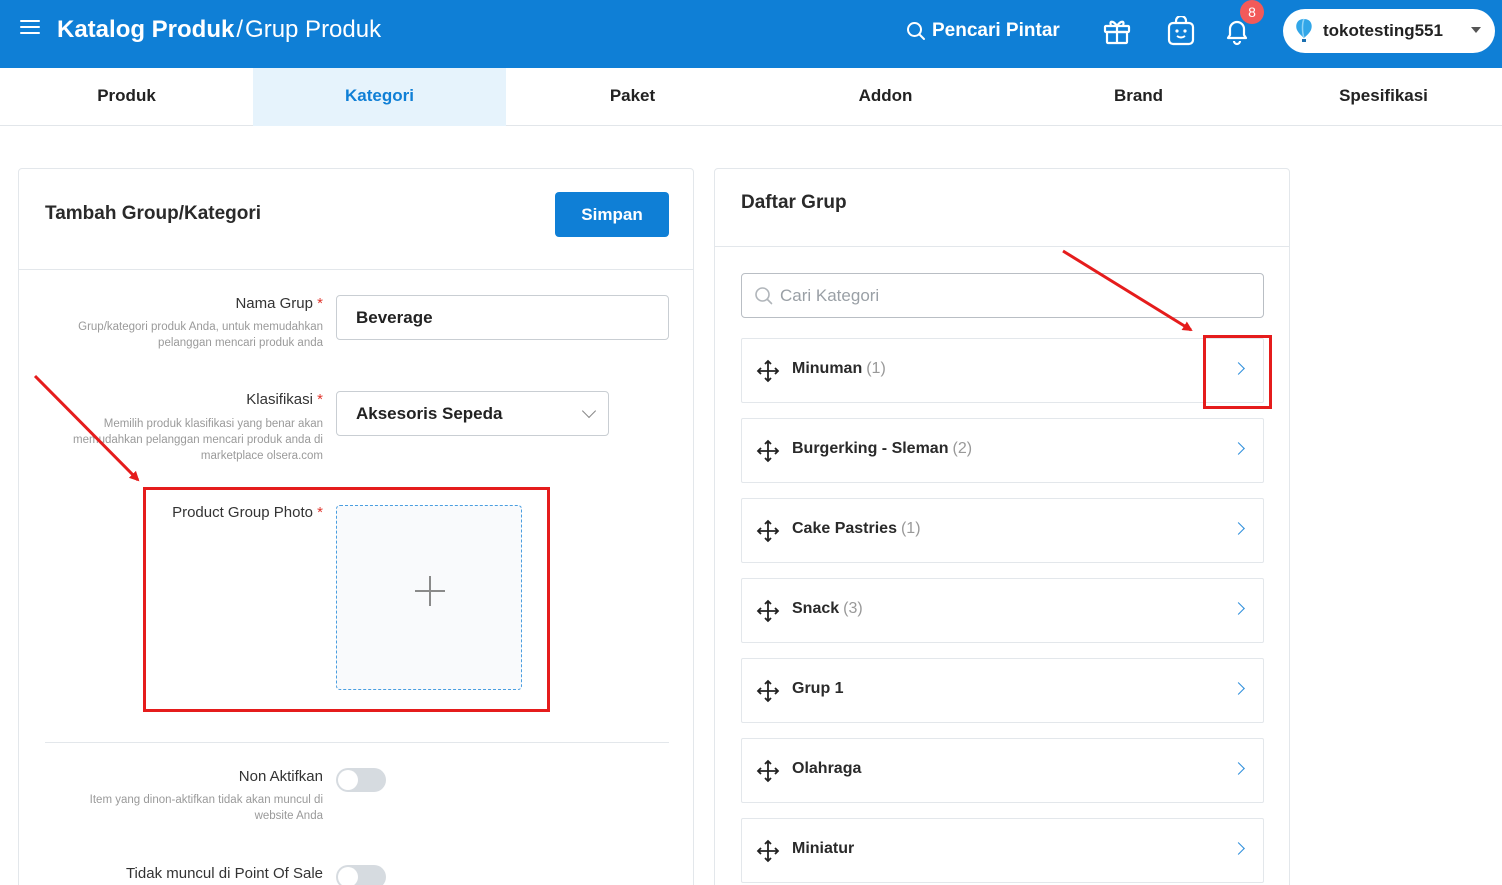 The image size is (1502, 885). What do you see at coordinates (429, 413) in the screenshot?
I see `klasifikasi-selected-value: Aksesoris Sepeda` at bounding box center [429, 413].